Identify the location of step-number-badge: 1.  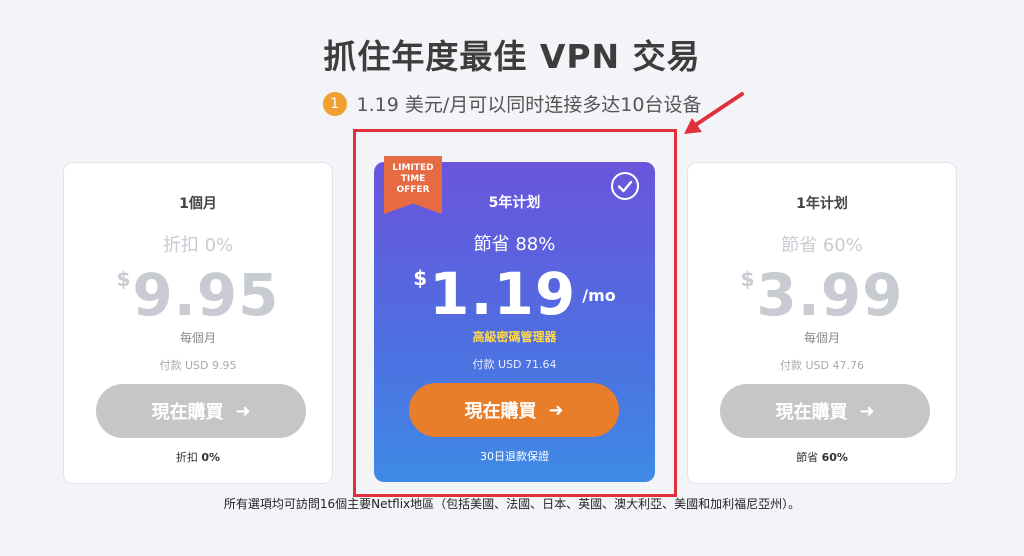
(334, 103).